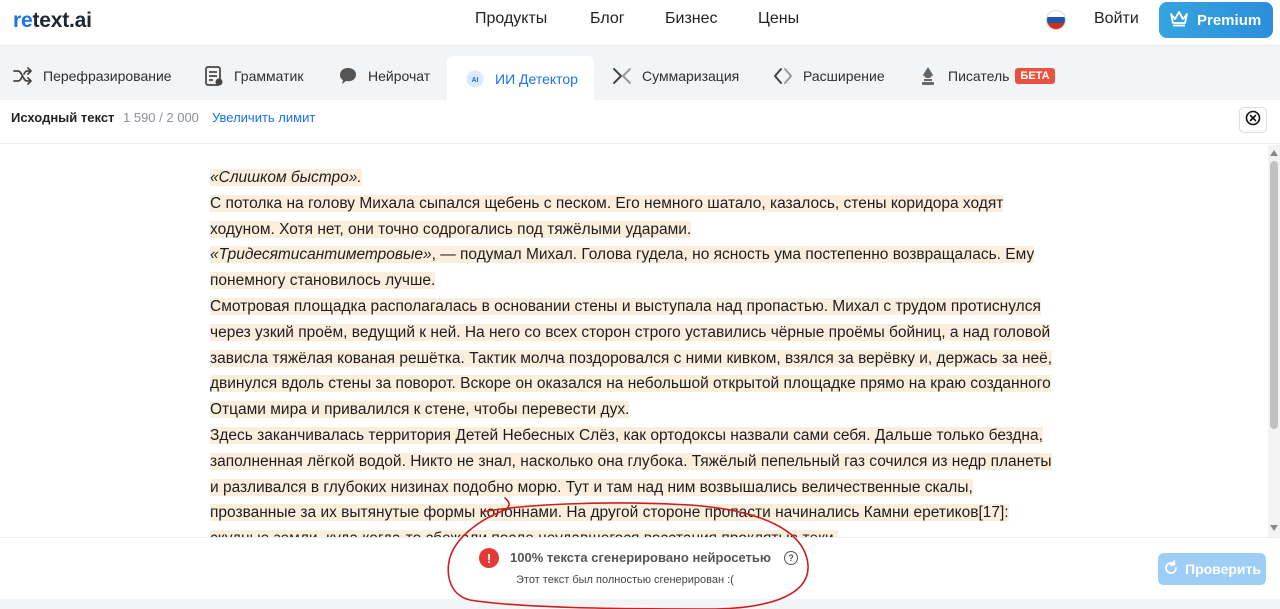 Image resolution: width=1280 pixels, height=609 pixels. What do you see at coordinates (1274, 528) in the screenshot?
I see `scroll-down-arrow-icon` at bounding box center [1274, 528].